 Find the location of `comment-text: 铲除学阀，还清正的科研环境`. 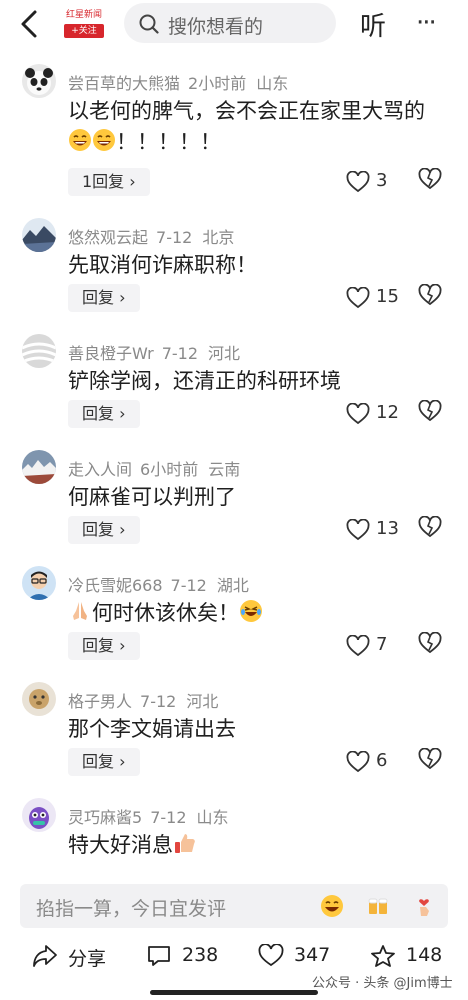

comment-text: 铲除学阀，还清正的科研环境 is located at coordinates (204, 381).